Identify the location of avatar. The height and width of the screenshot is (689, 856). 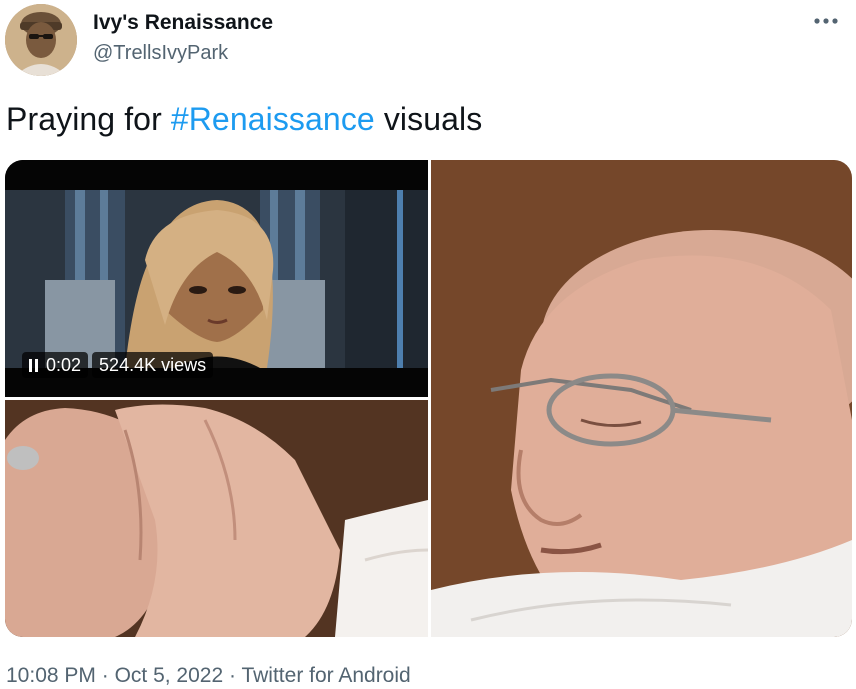
(41, 40).